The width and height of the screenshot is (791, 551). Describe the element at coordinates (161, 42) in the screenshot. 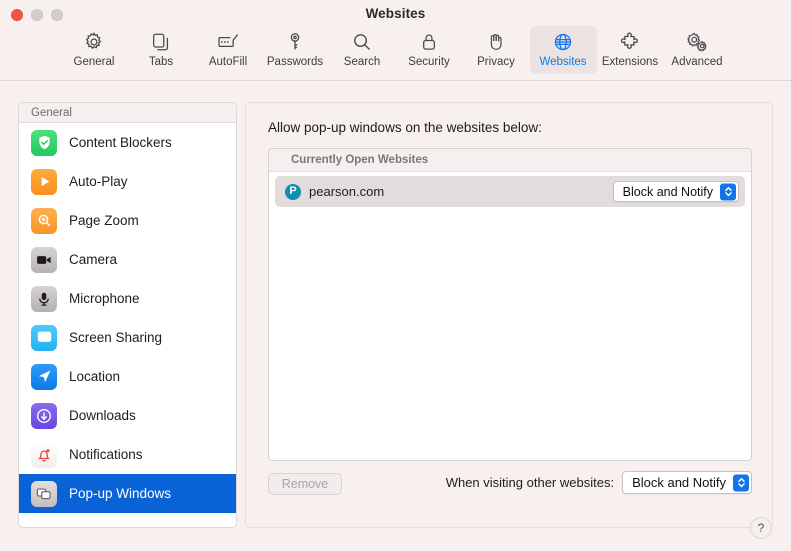

I see `tabs-icon` at that location.